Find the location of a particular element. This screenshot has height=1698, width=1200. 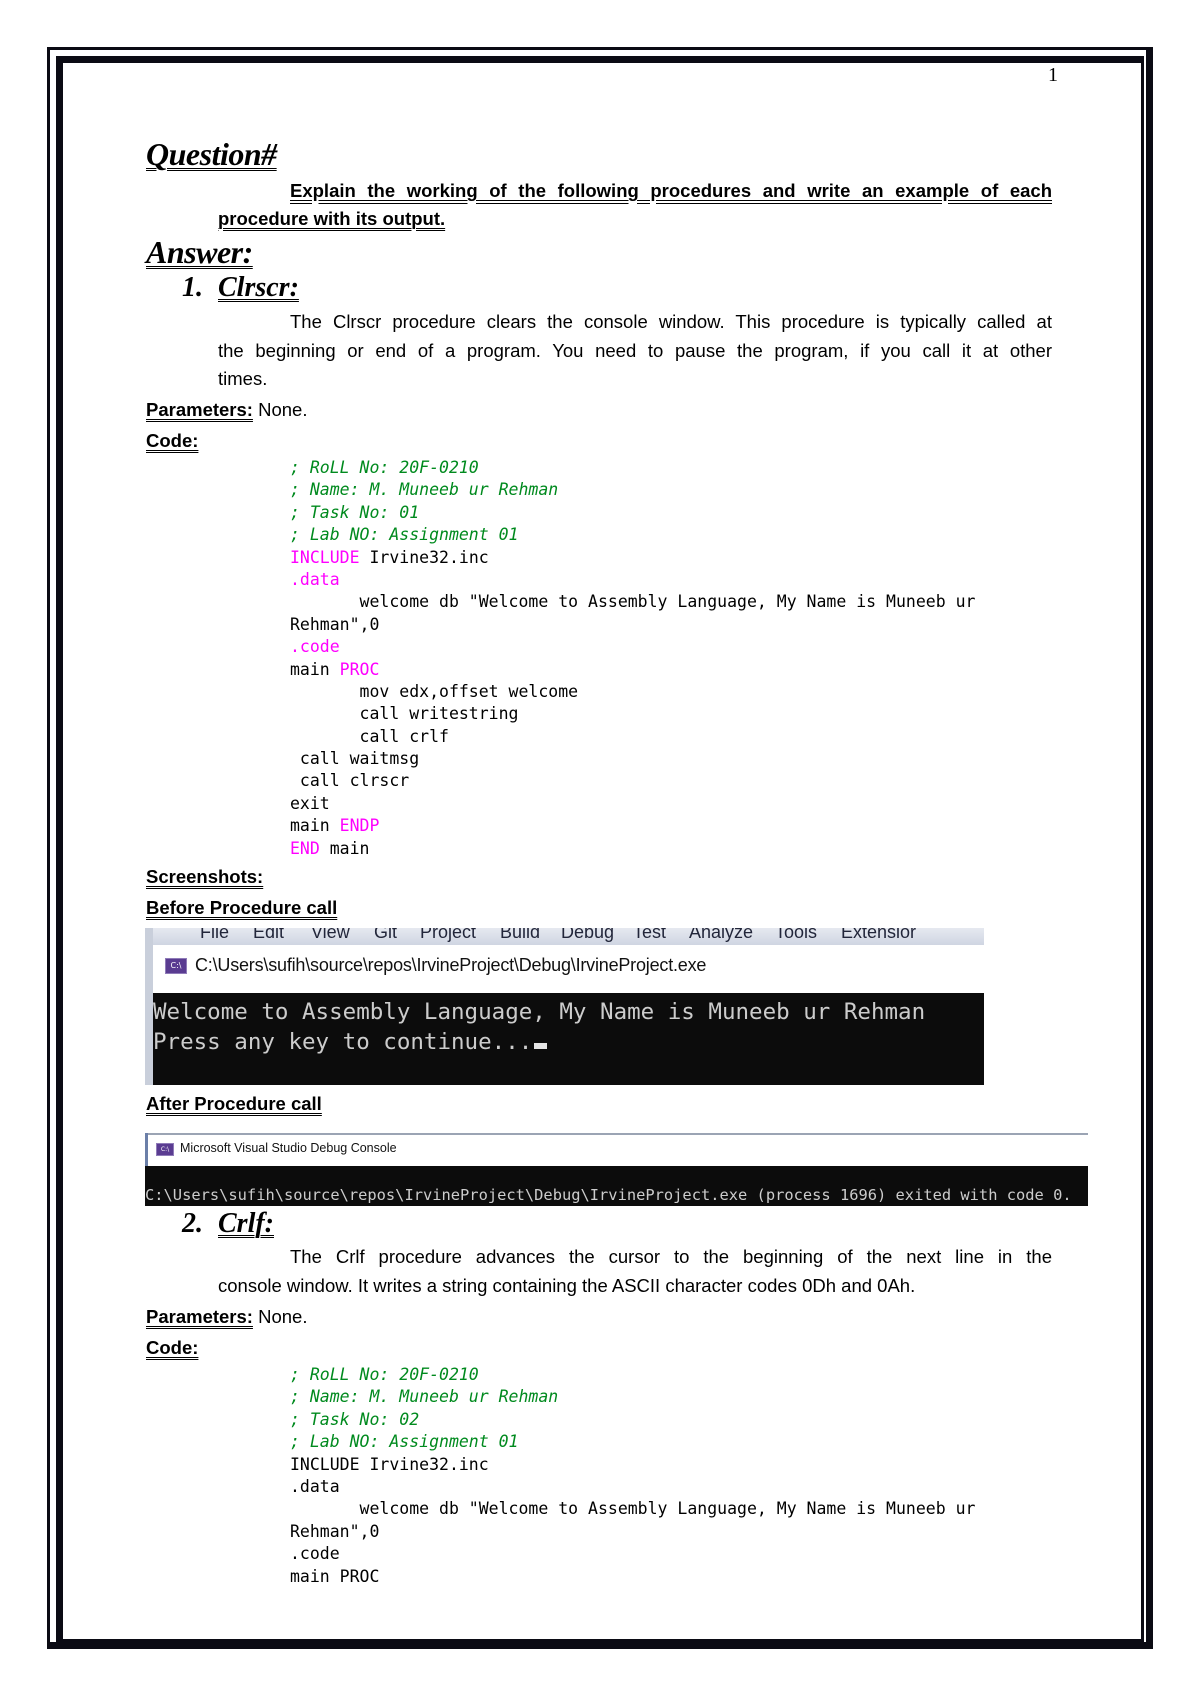

menu-item-project: Project is located at coordinates (448, 935).